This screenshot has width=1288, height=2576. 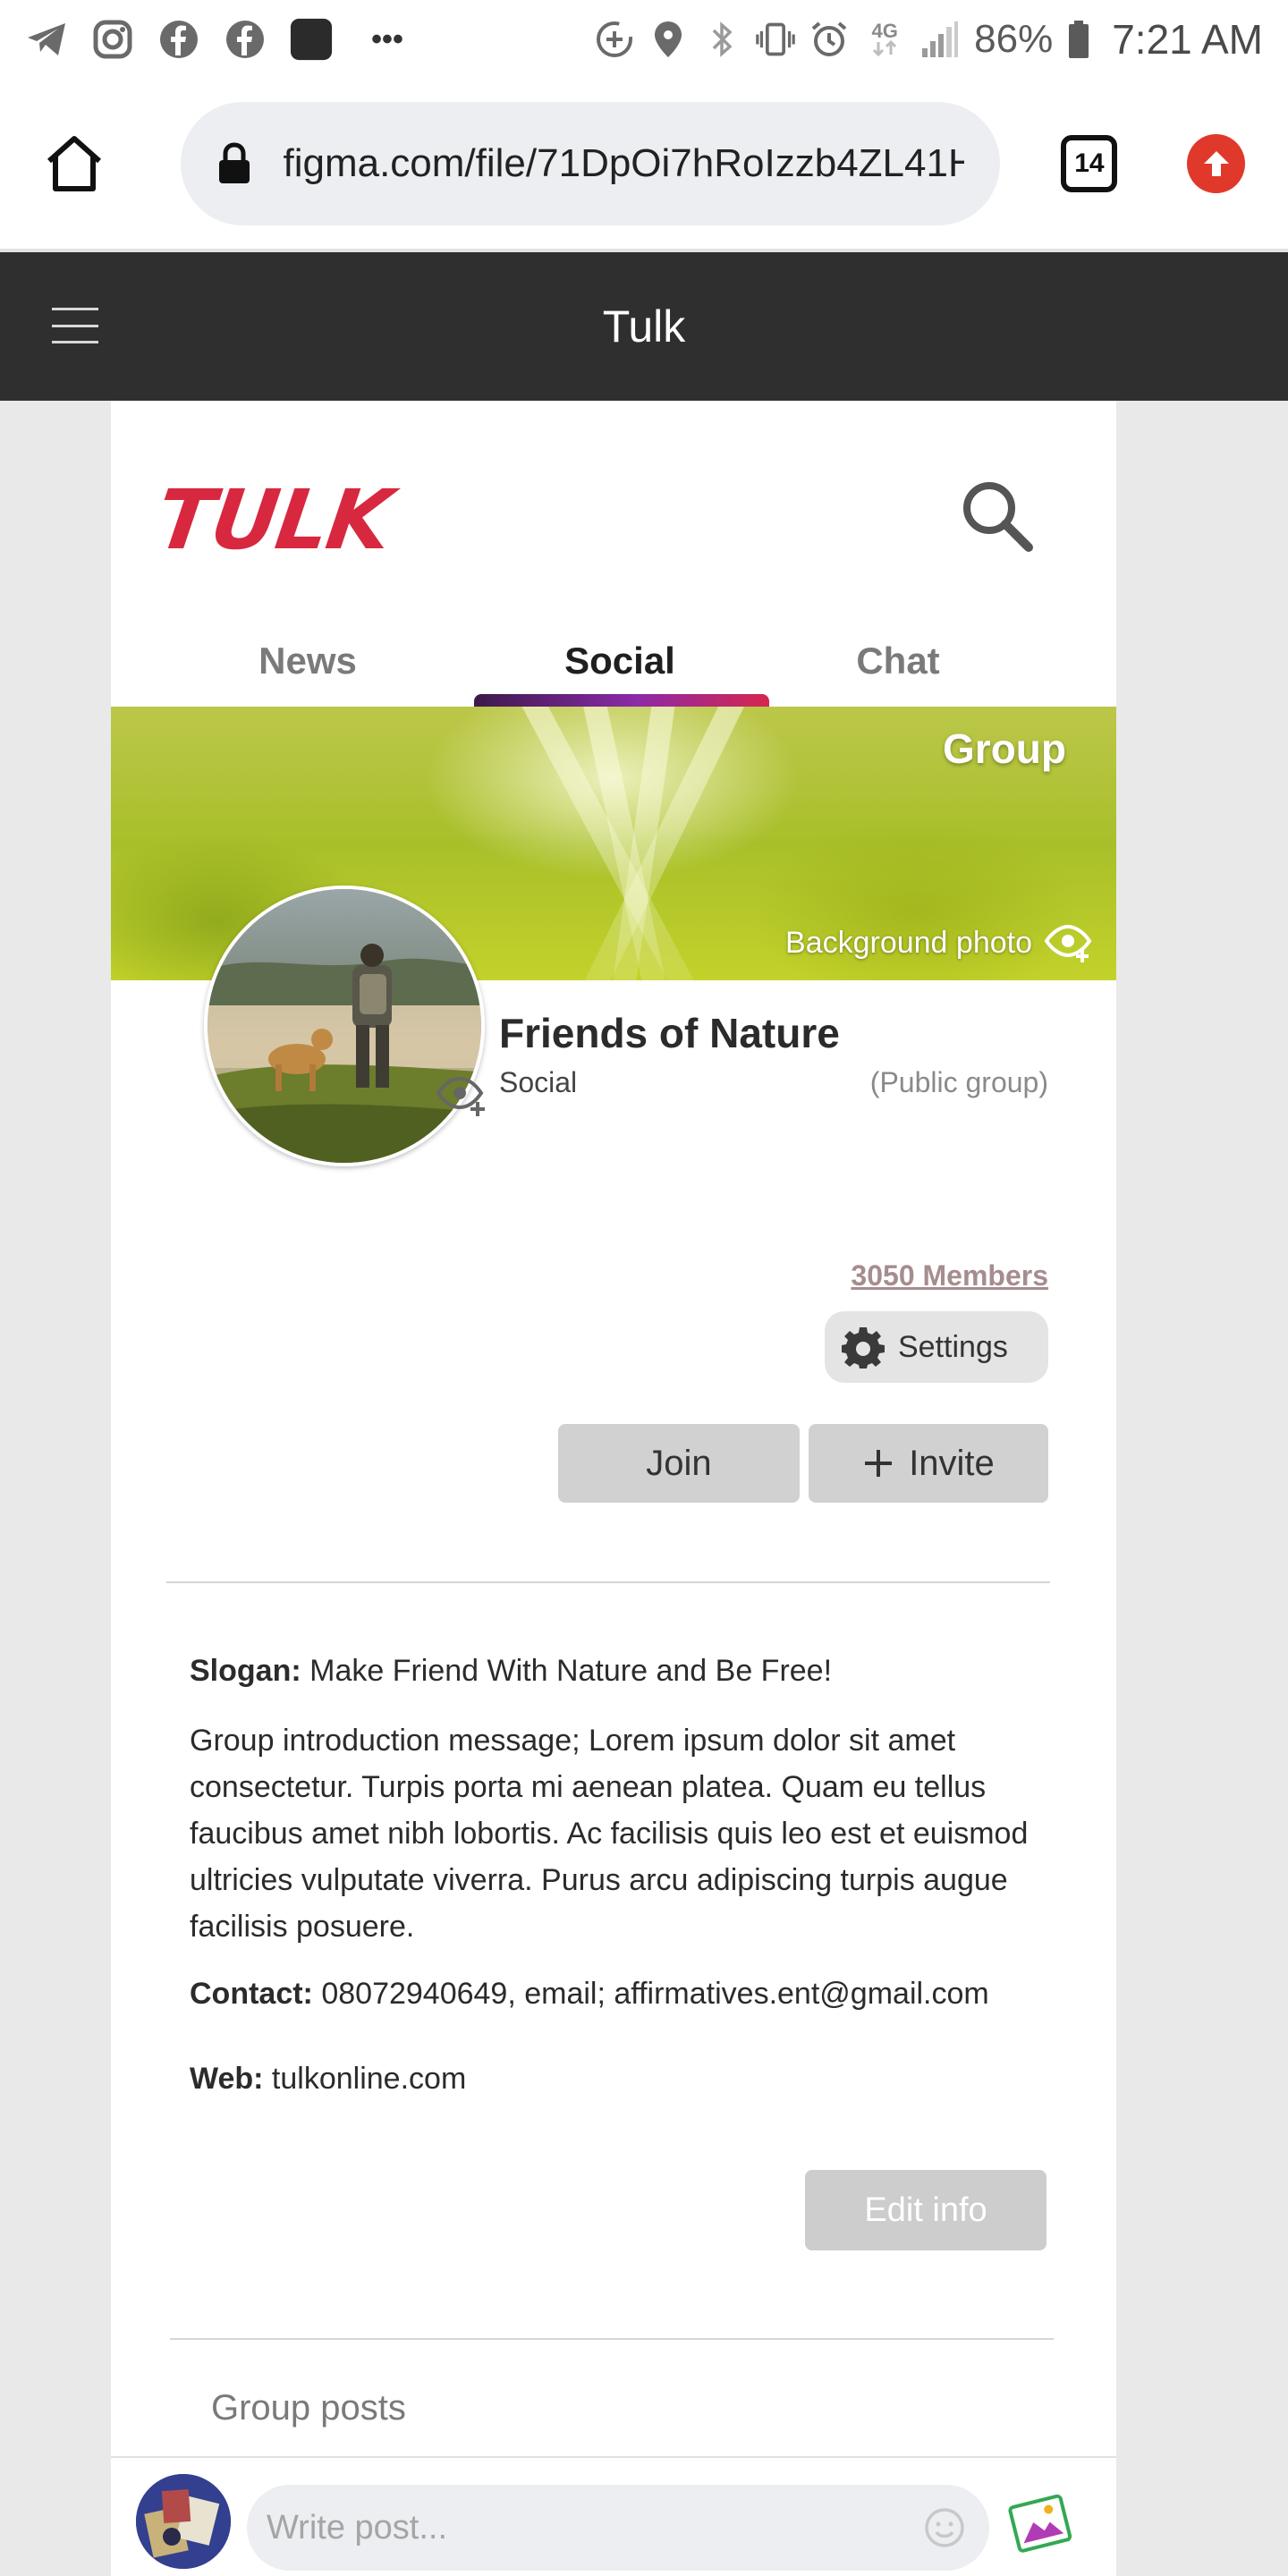 I want to click on clock: 7:21 AM, so click(x=1187, y=39).